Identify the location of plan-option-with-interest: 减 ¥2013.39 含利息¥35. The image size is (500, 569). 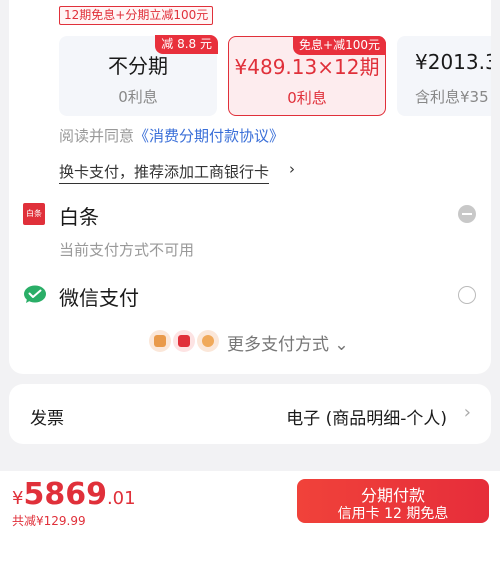
(444, 76).